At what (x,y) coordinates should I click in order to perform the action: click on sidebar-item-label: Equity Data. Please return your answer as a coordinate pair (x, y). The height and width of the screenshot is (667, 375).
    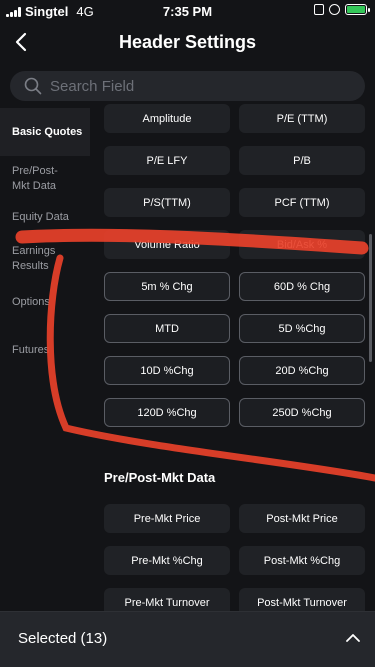
    Looking at the image, I should click on (40, 217).